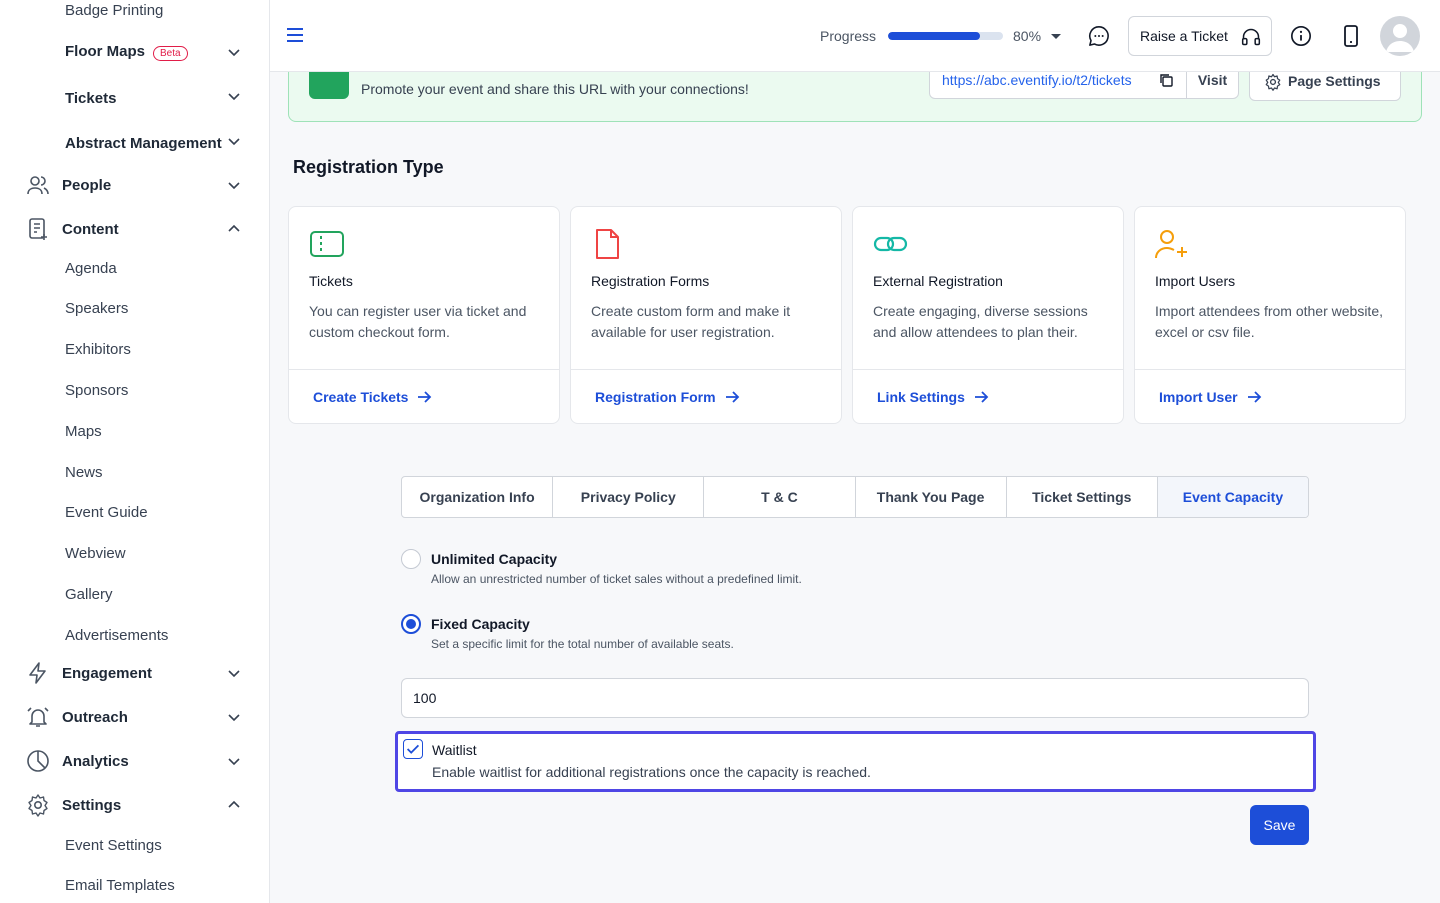 The image size is (1440, 903). What do you see at coordinates (931, 497) in the screenshot?
I see `tab-thank-you-page: Thank You Page` at bounding box center [931, 497].